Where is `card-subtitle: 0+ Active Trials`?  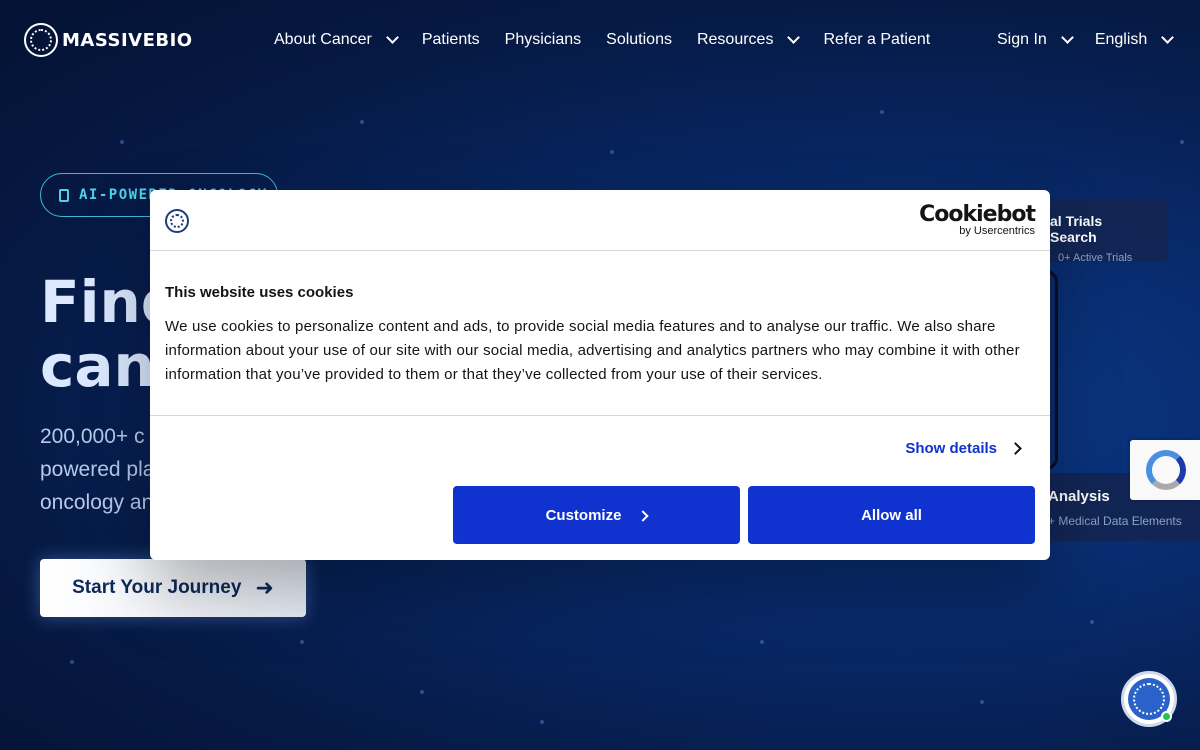
card-subtitle: 0+ Active Trials is located at coordinates (1095, 258).